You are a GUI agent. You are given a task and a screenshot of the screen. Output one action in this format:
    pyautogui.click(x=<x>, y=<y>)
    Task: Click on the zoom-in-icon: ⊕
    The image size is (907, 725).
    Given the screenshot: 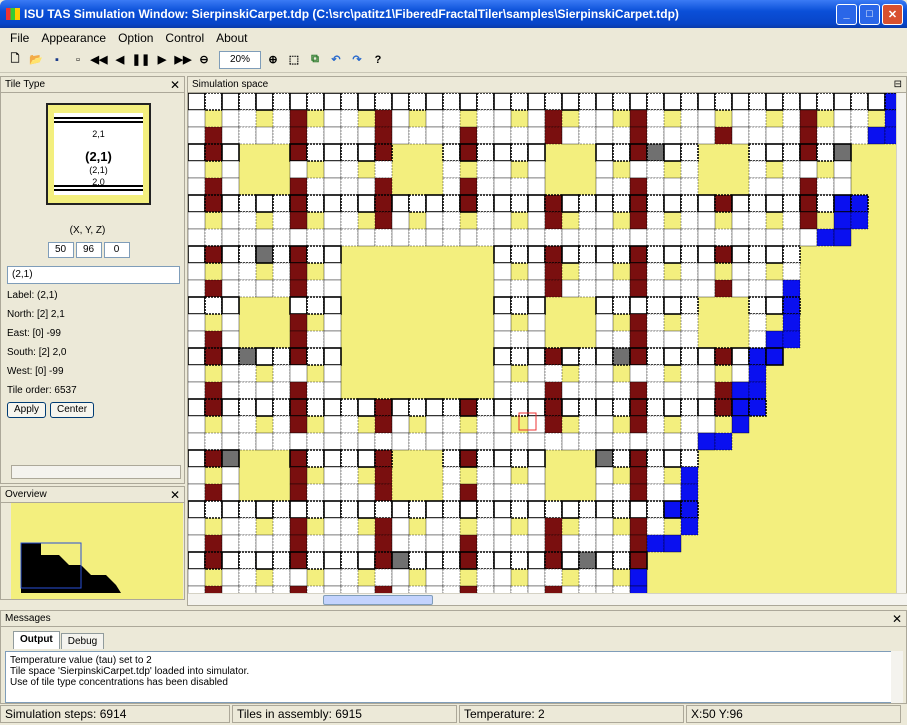 What is the action you would take?
    pyautogui.click(x=273, y=60)
    